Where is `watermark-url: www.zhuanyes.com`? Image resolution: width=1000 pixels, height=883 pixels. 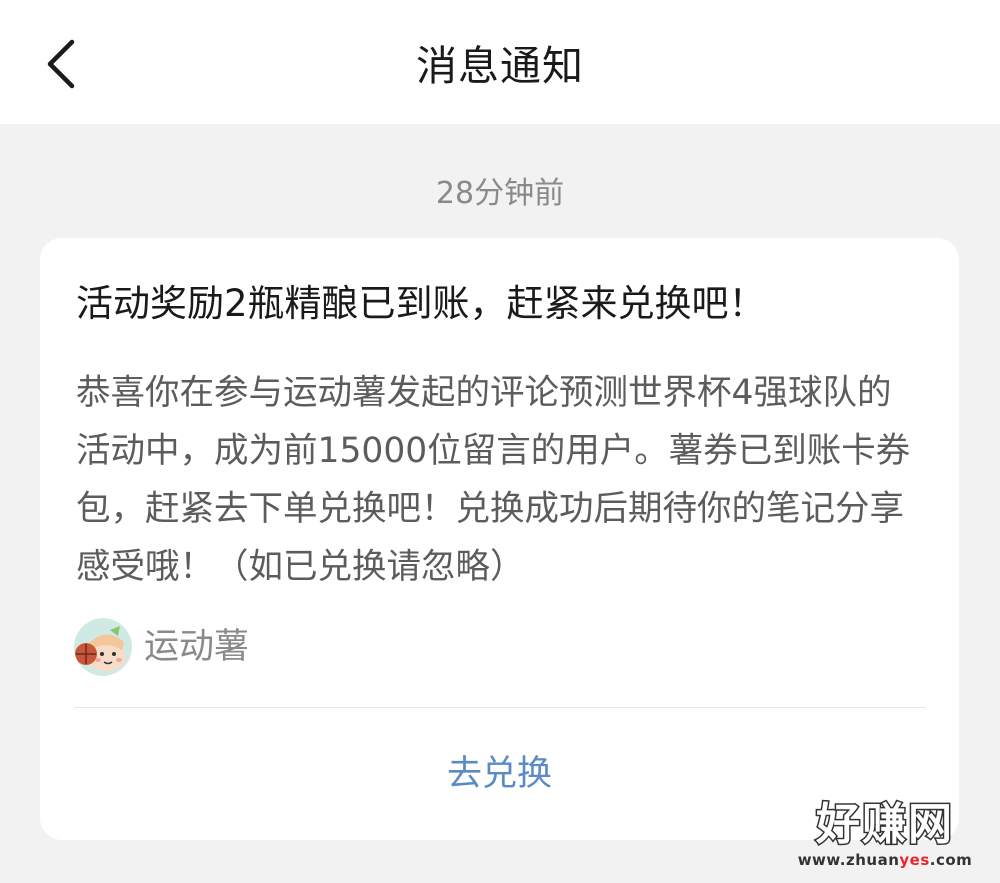
watermark-url: www.zhuanyes.com is located at coordinates (885, 860).